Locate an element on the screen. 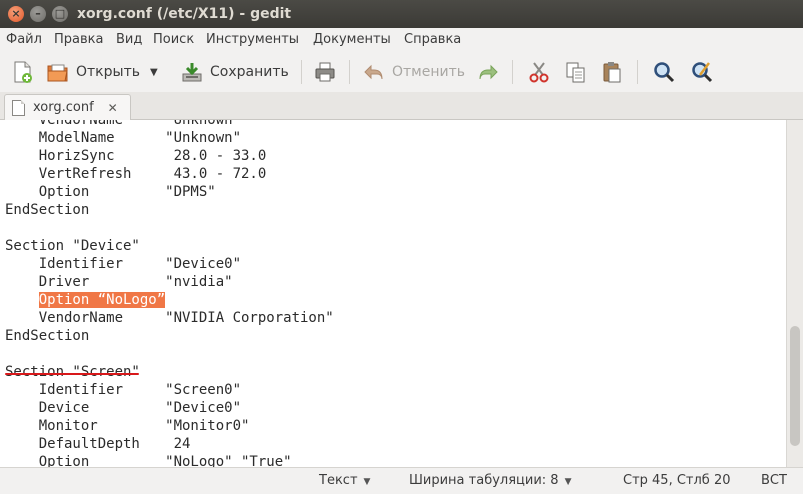  code-line: Device "Device0" is located at coordinates (123, 408).